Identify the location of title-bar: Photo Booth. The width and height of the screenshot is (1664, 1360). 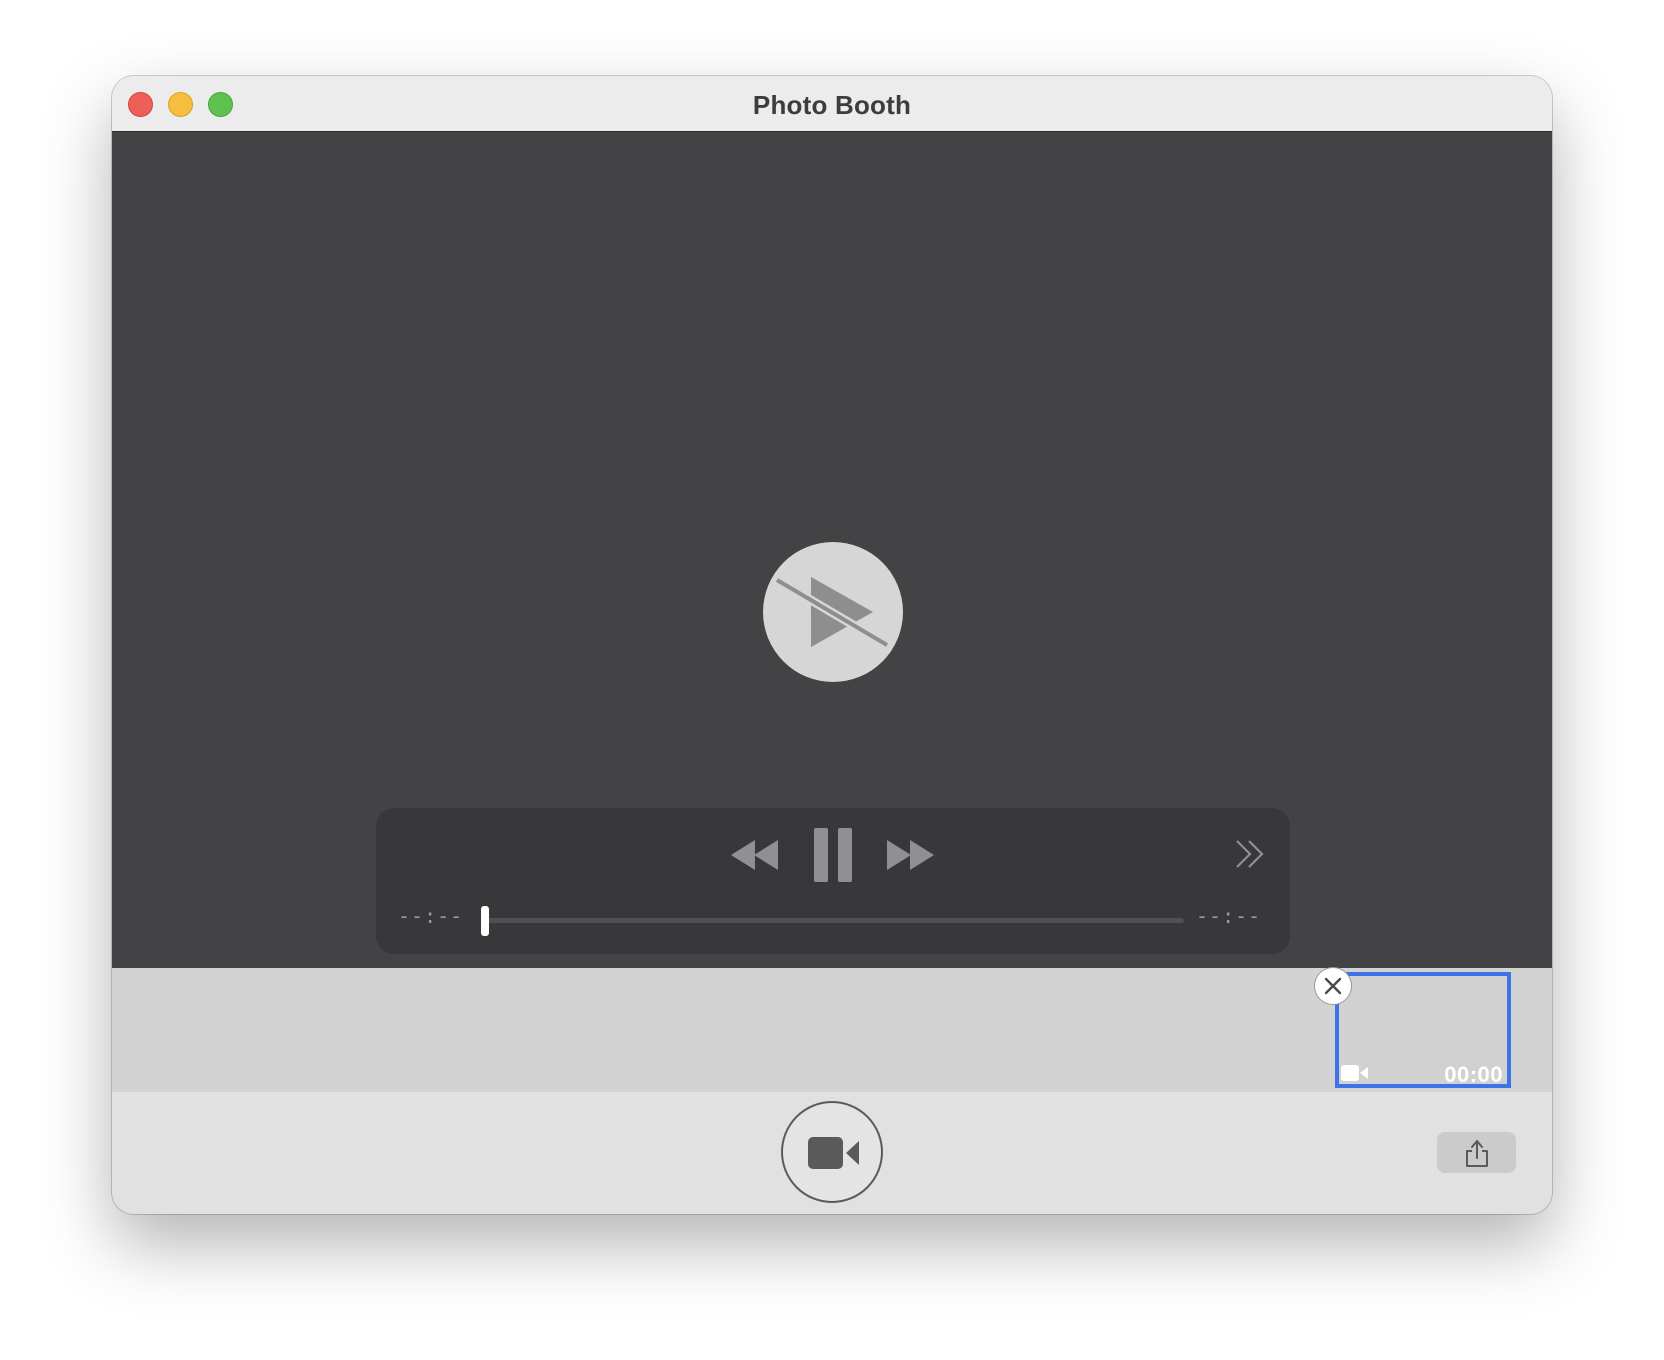
(832, 104).